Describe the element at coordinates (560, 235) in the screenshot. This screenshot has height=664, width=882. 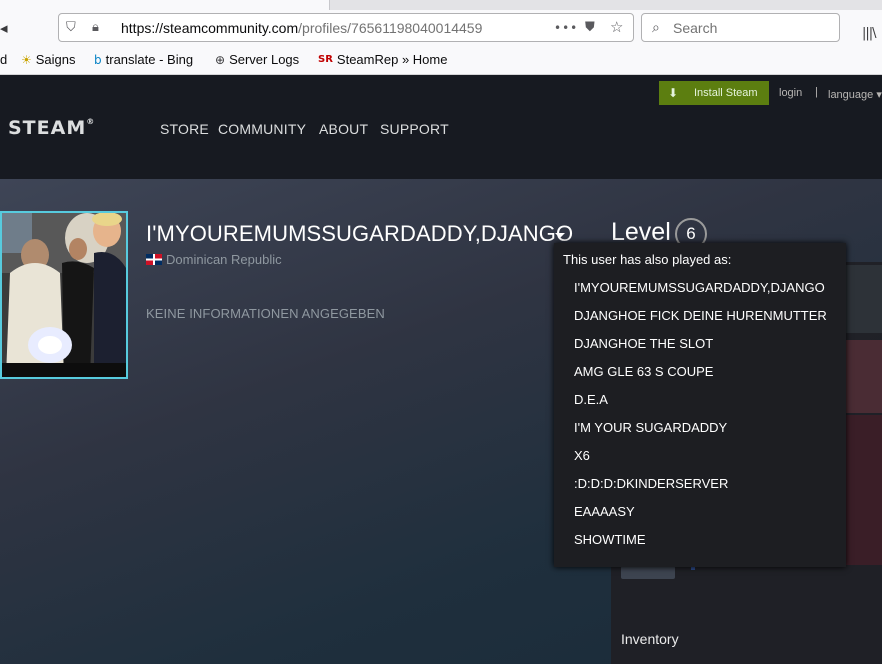
I see `chevron-down-icon` at that location.